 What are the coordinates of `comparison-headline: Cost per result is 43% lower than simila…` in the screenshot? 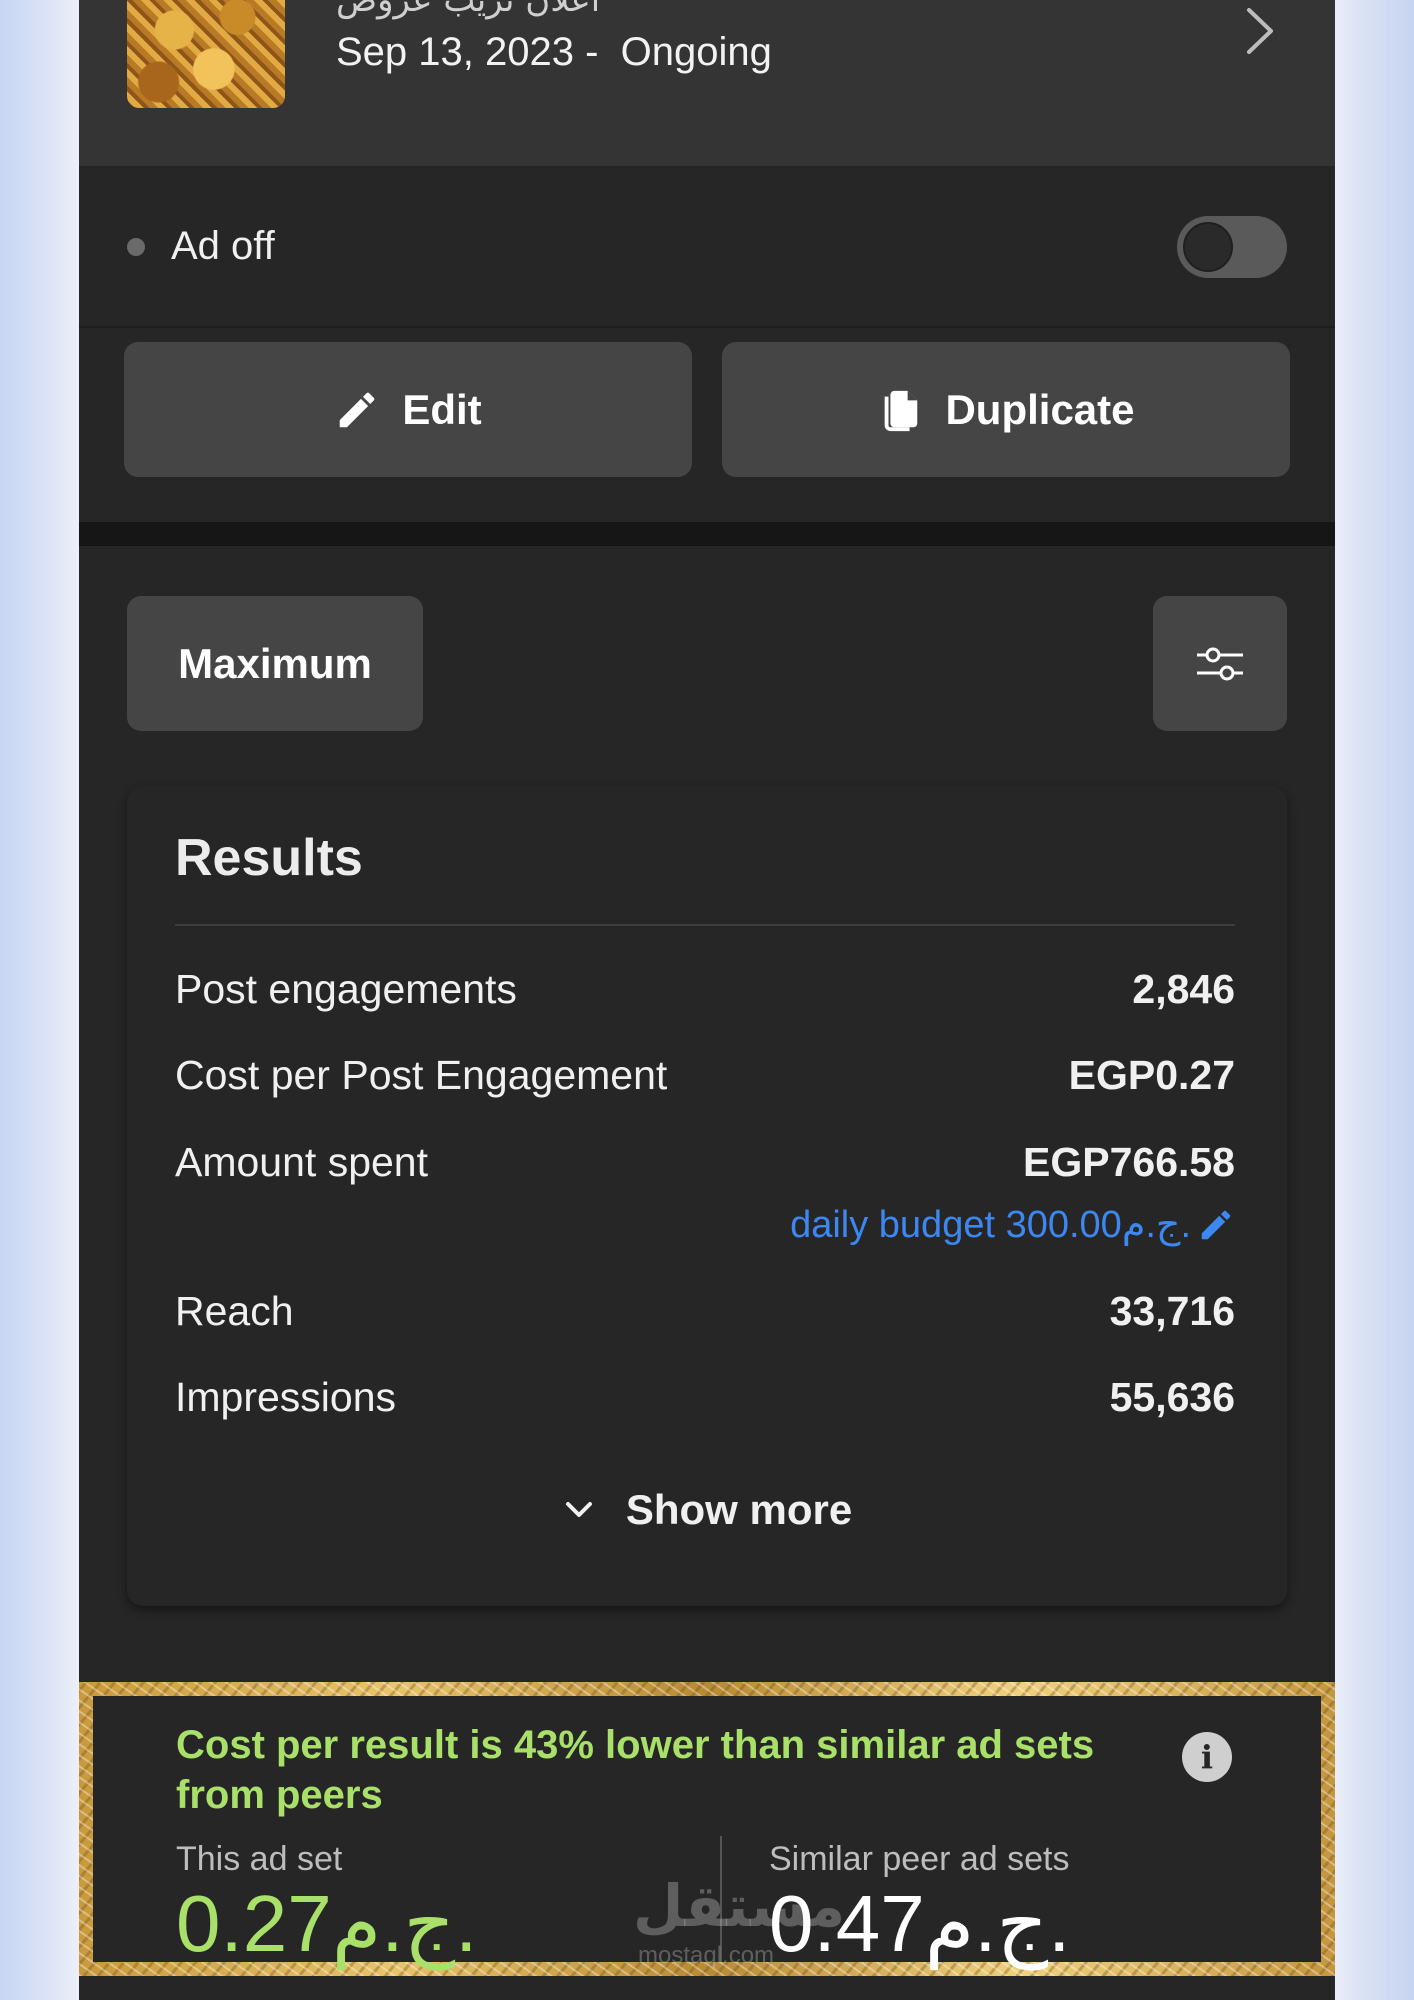 It's located at (635, 1770).